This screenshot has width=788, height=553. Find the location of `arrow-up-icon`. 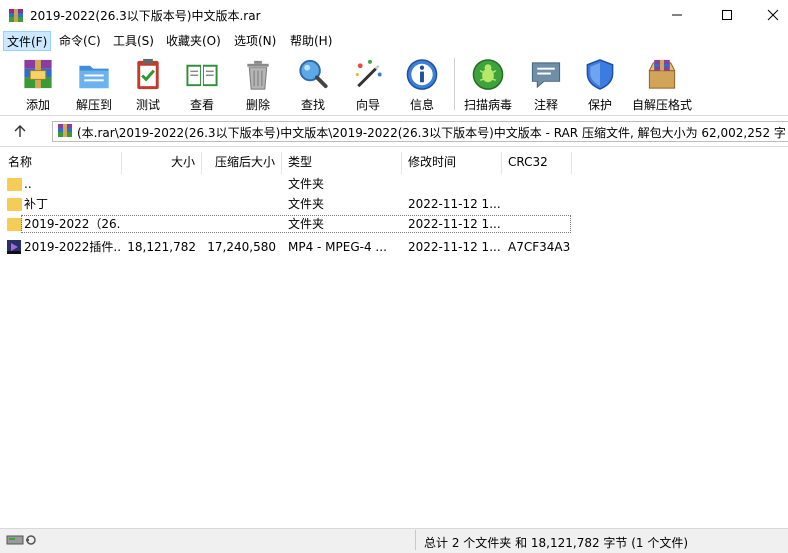

arrow-up-icon is located at coordinates (20, 131).